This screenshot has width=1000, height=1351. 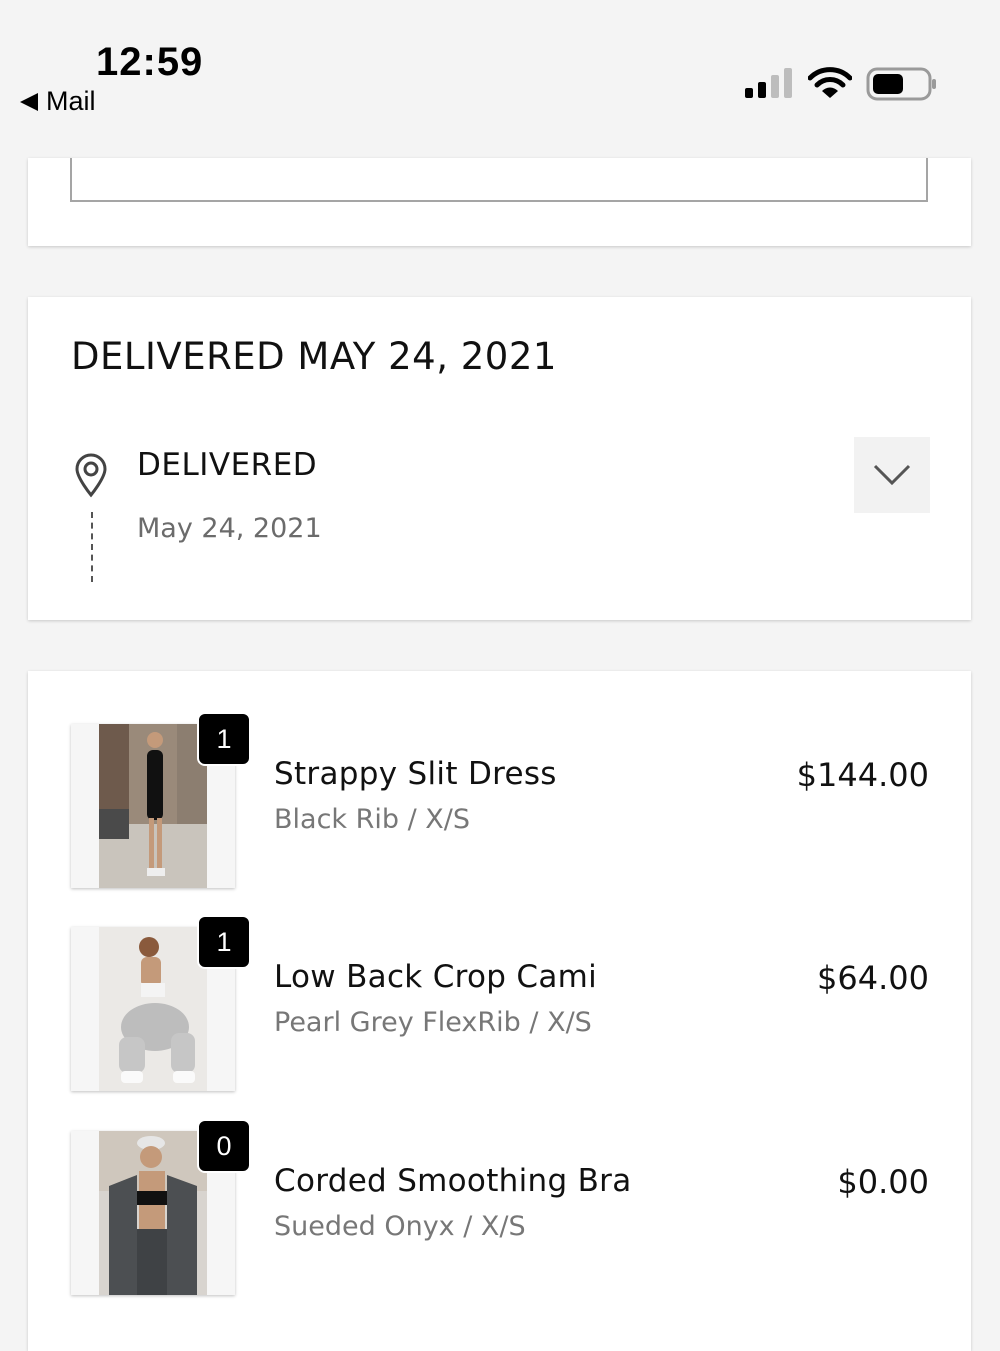 I want to click on tracking-status: DELIVERED, so click(x=227, y=465).